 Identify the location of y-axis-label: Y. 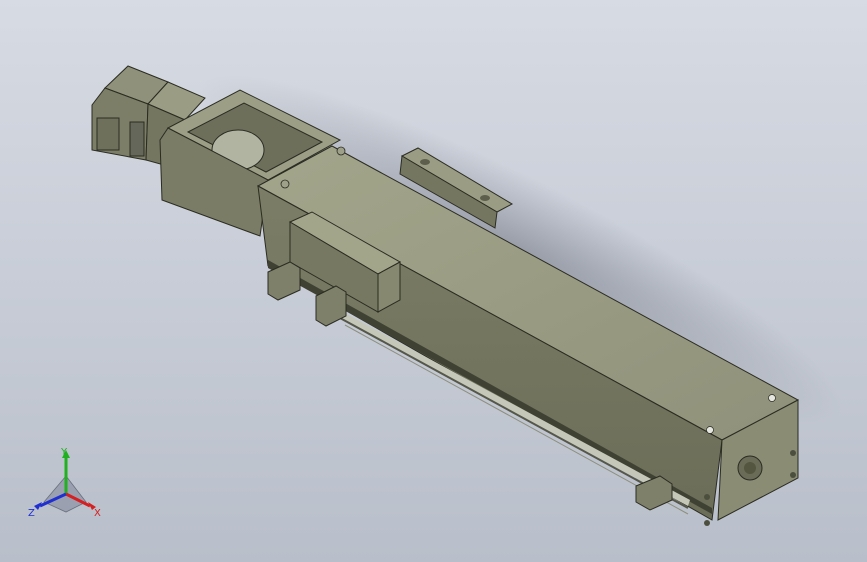
(64, 452).